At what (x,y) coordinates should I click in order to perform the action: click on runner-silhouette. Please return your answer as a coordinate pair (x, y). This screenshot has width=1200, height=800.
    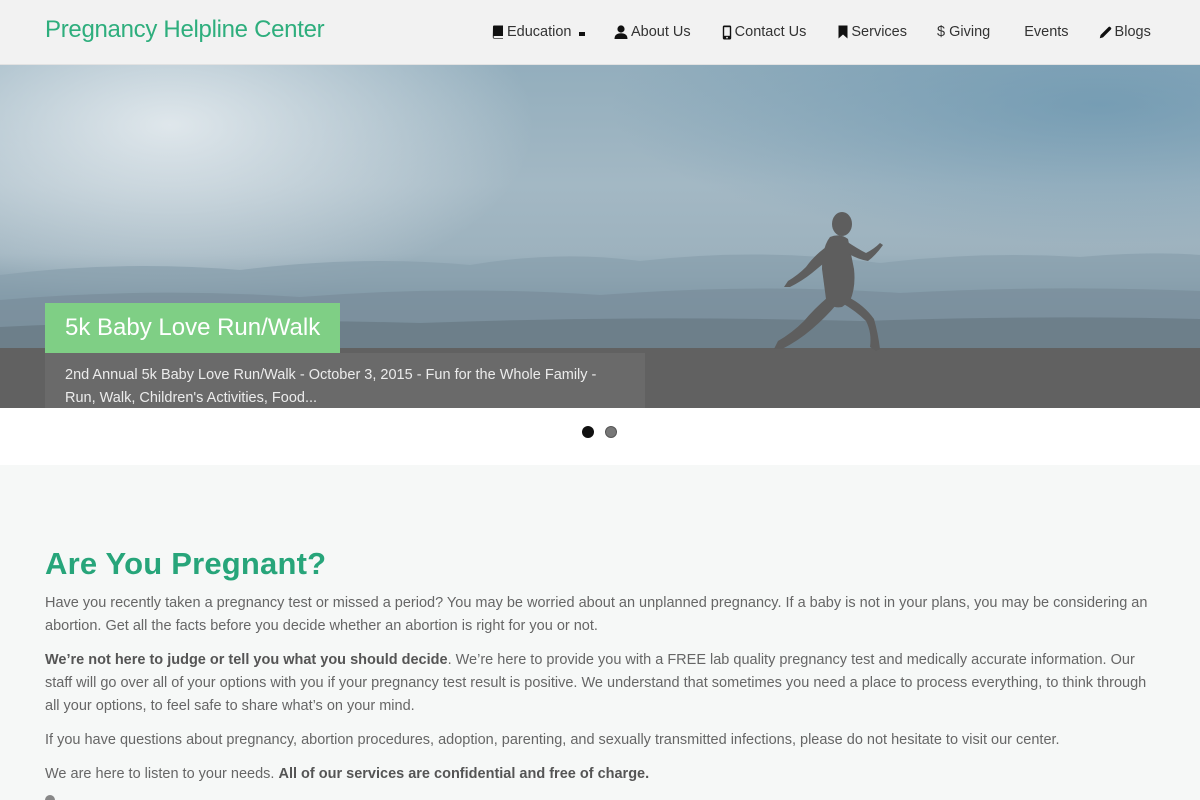
    Looking at the image, I should click on (828, 281).